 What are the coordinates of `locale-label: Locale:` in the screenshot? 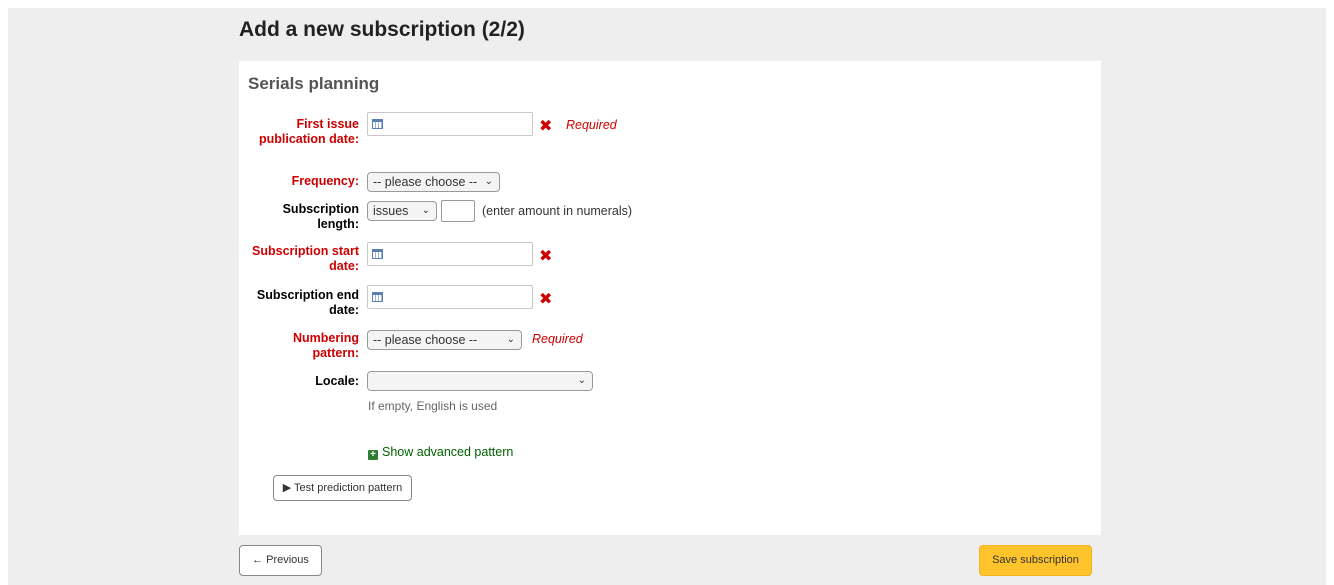 It's located at (337, 381).